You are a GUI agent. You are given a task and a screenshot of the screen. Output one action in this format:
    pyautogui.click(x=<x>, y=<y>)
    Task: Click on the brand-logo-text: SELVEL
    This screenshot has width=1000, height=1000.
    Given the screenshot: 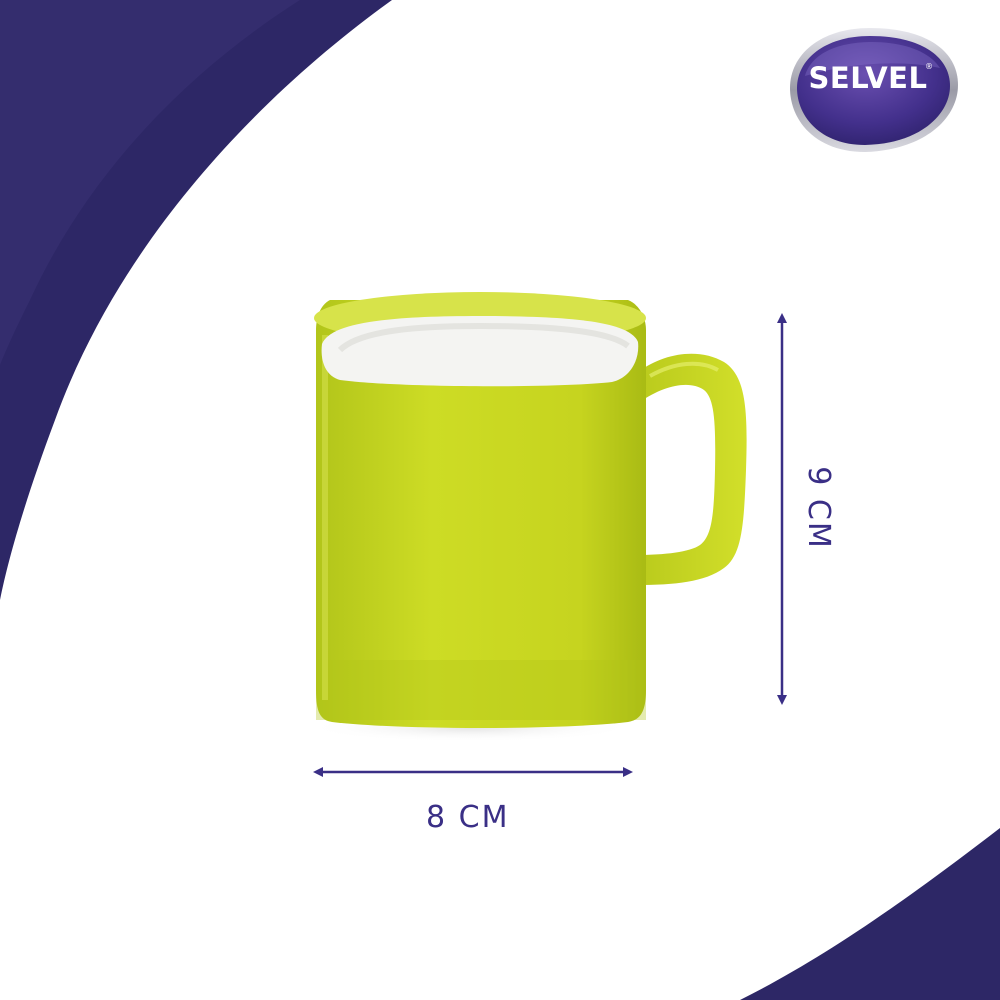 What is the action you would take?
    pyautogui.click(x=868, y=78)
    